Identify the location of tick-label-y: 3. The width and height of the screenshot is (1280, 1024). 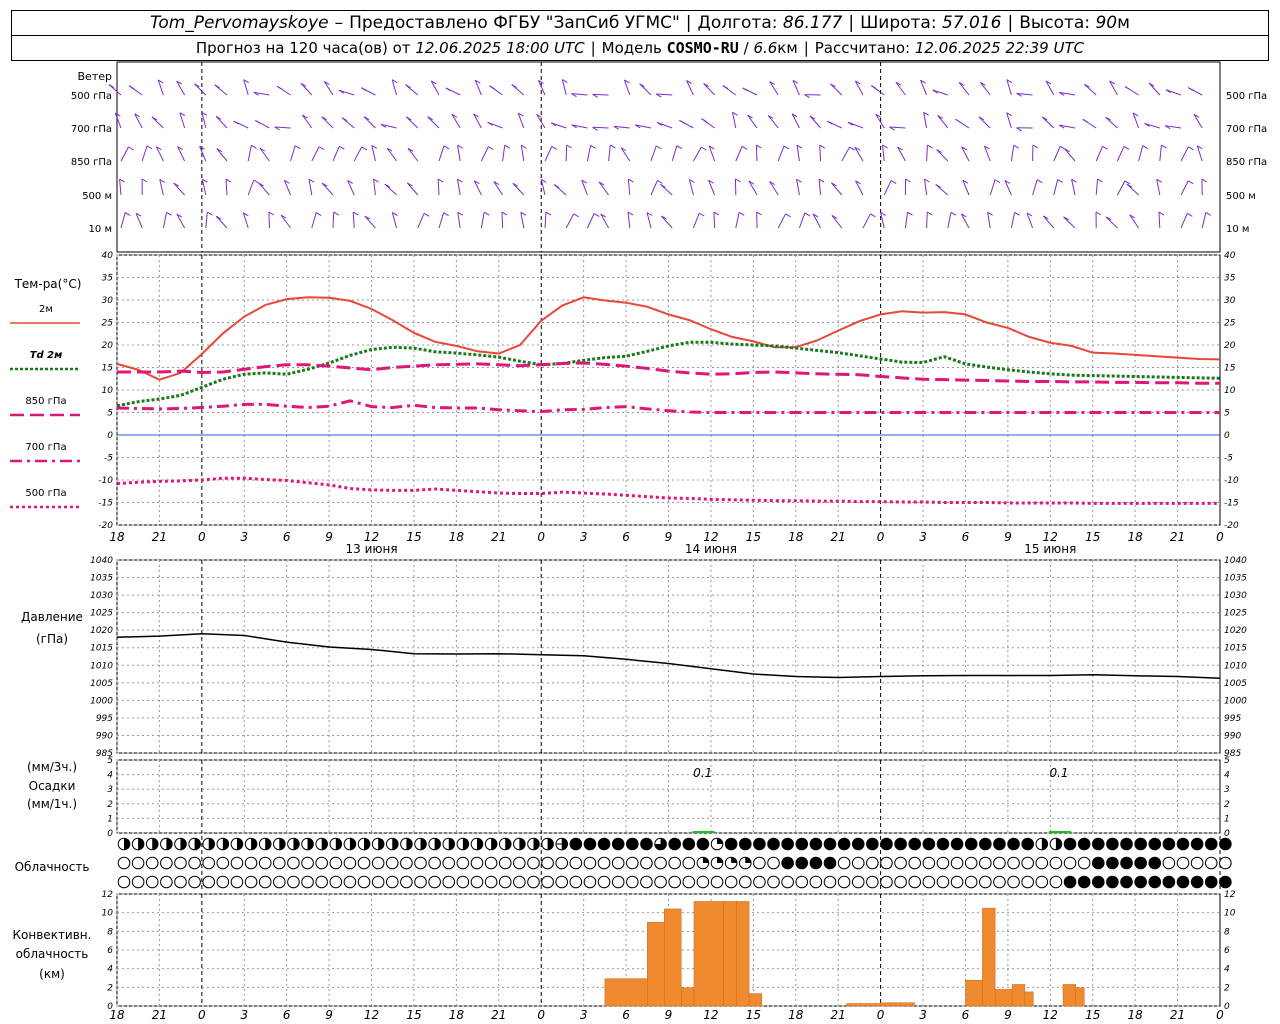
(110, 790).